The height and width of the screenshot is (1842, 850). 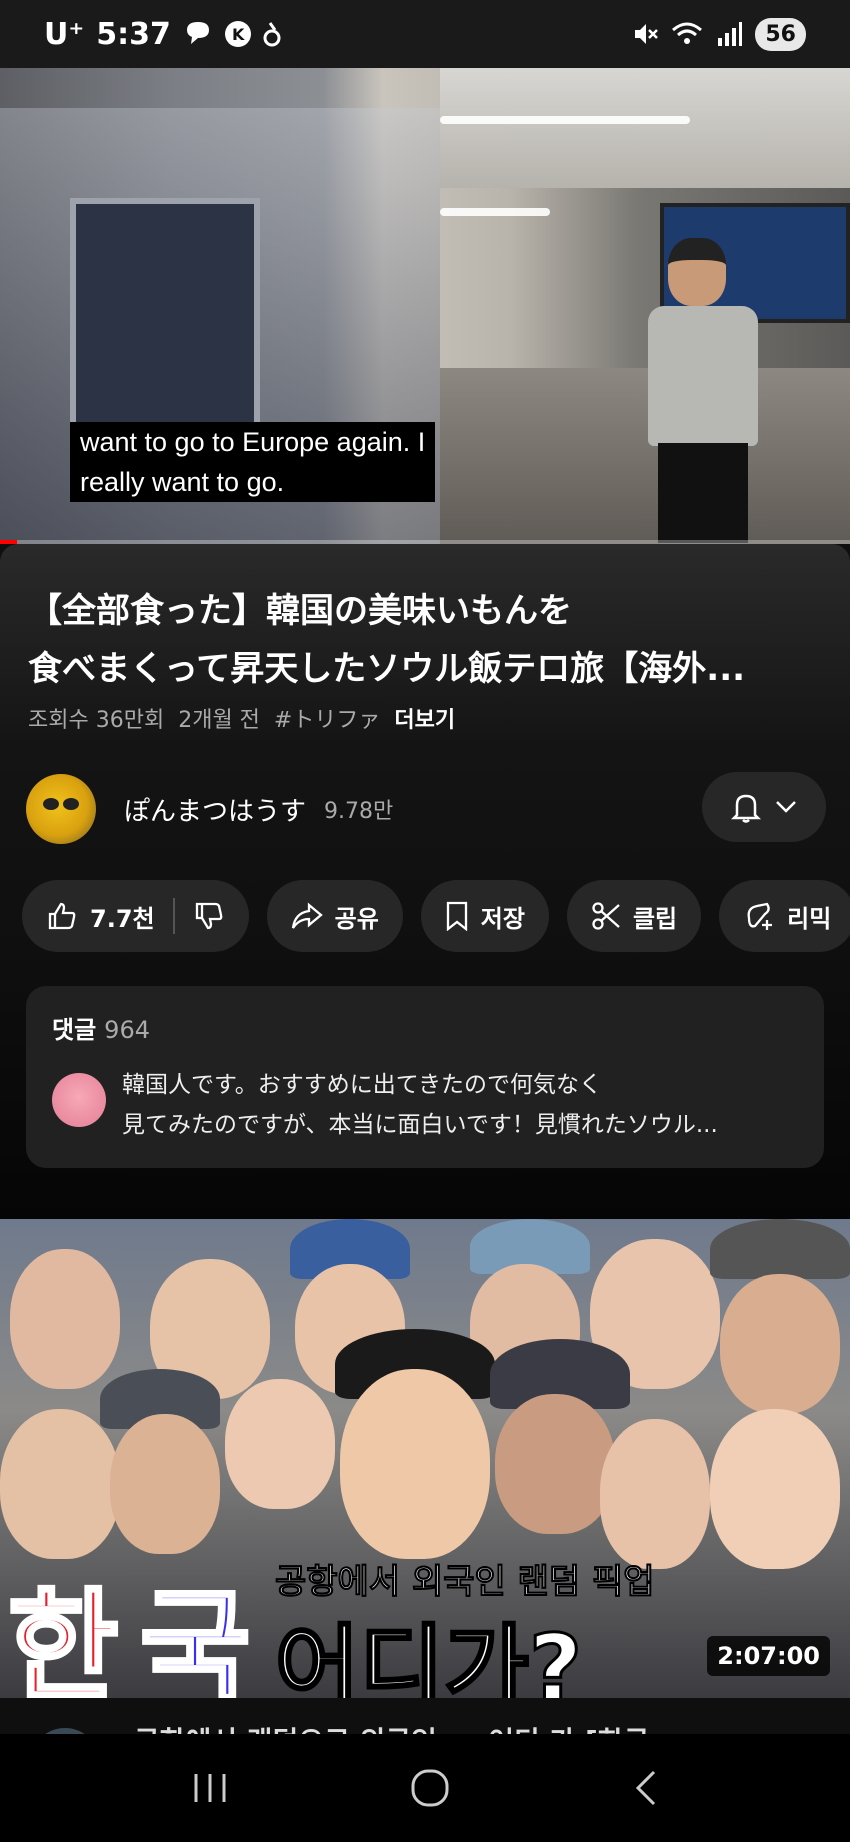 What do you see at coordinates (764, 807) in the screenshot?
I see `notification-bell-button` at bounding box center [764, 807].